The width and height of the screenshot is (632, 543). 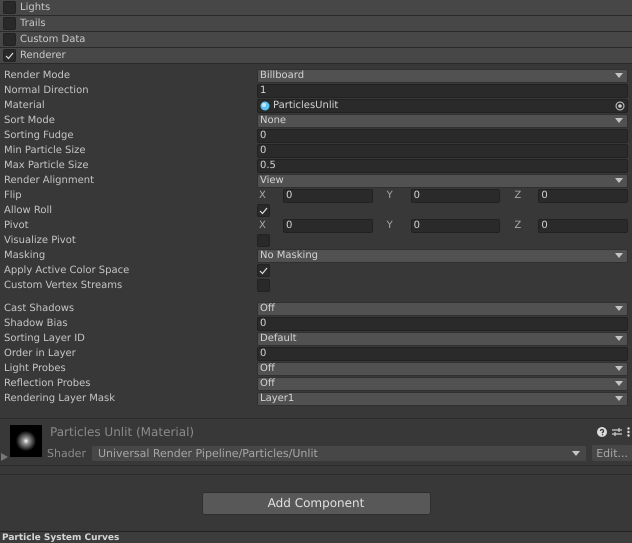 I want to click on property-label: Masking, so click(x=25, y=255).